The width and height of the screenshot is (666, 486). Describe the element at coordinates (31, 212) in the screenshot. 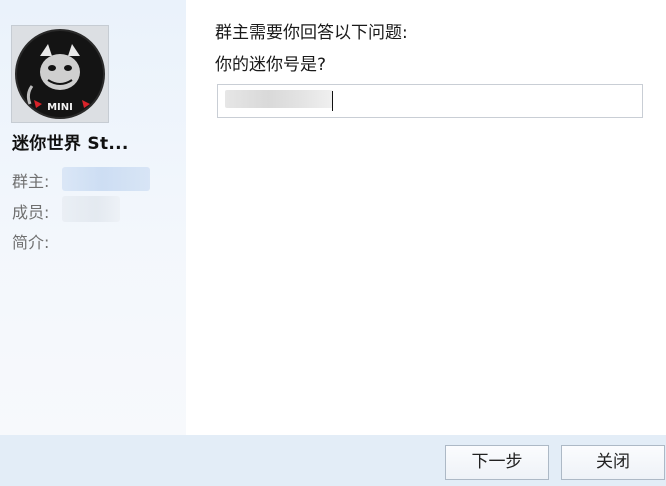

I see `members-label: 成员:` at that location.